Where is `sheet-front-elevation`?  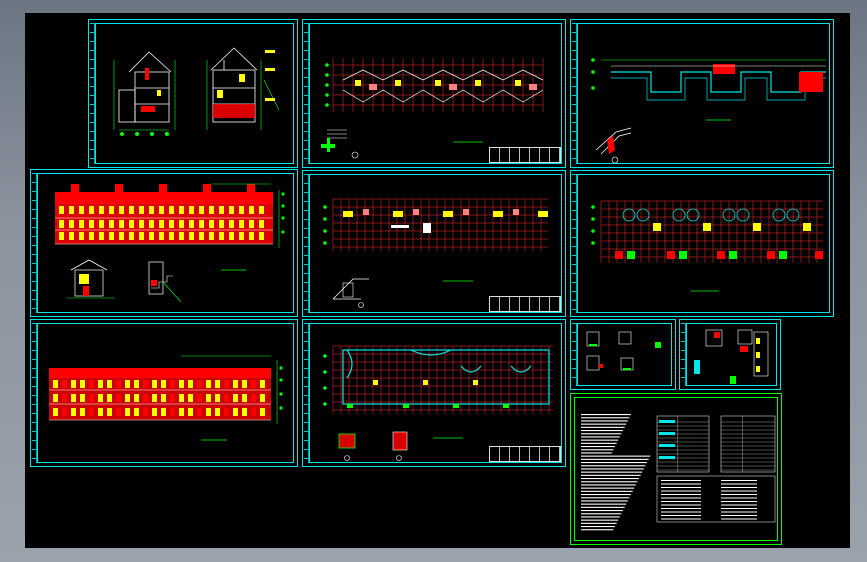 sheet-front-elevation is located at coordinates (164, 243).